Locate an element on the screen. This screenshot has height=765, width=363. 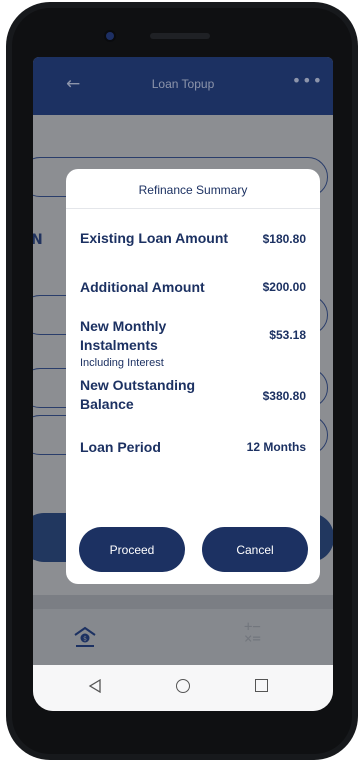
system-navigation-bar is located at coordinates (183, 688).